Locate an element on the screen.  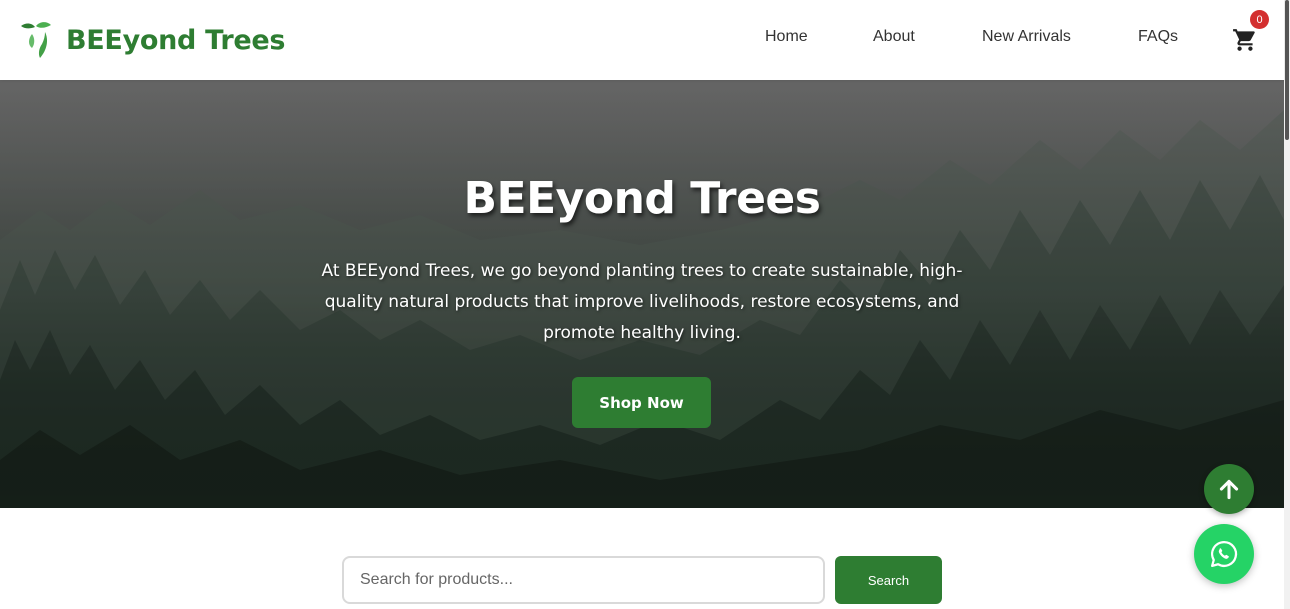
cart-count-badge: 0 is located at coordinates (1259, 19).